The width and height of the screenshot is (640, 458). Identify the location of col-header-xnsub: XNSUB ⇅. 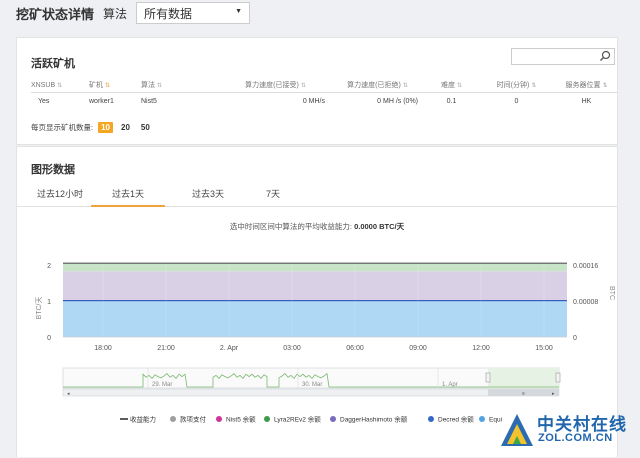
(60, 85).